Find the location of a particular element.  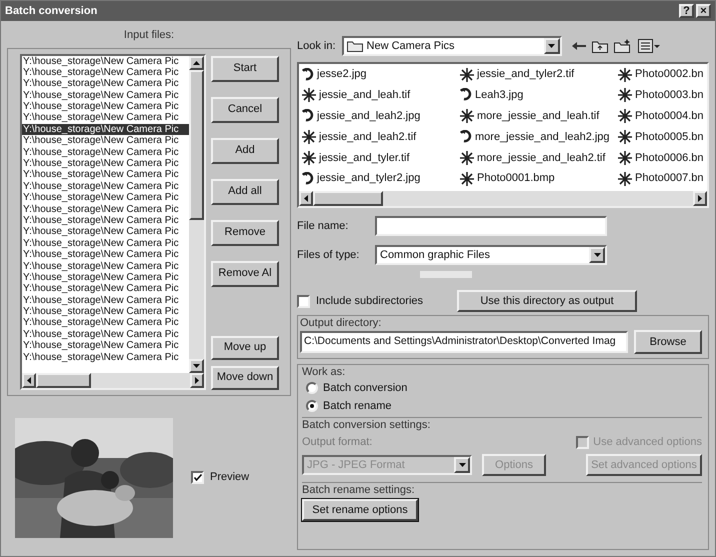

close-button: × is located at coordinates (703, 11).